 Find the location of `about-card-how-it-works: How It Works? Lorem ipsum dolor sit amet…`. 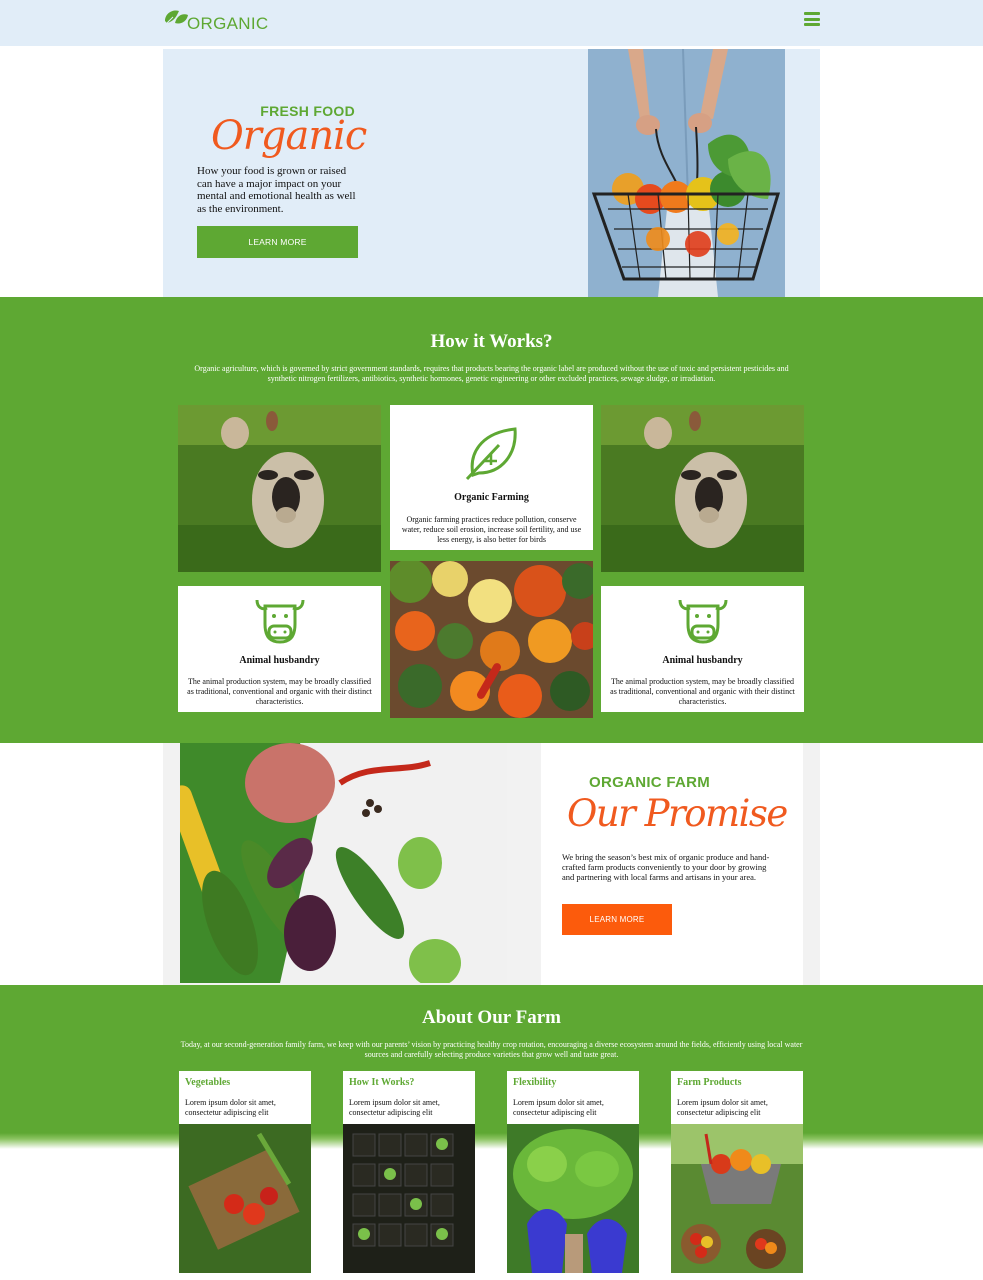

about-card-how-it-works: How It Works? Lorem ipsum dolor sit amet… is located at coordinates (409, 1172).